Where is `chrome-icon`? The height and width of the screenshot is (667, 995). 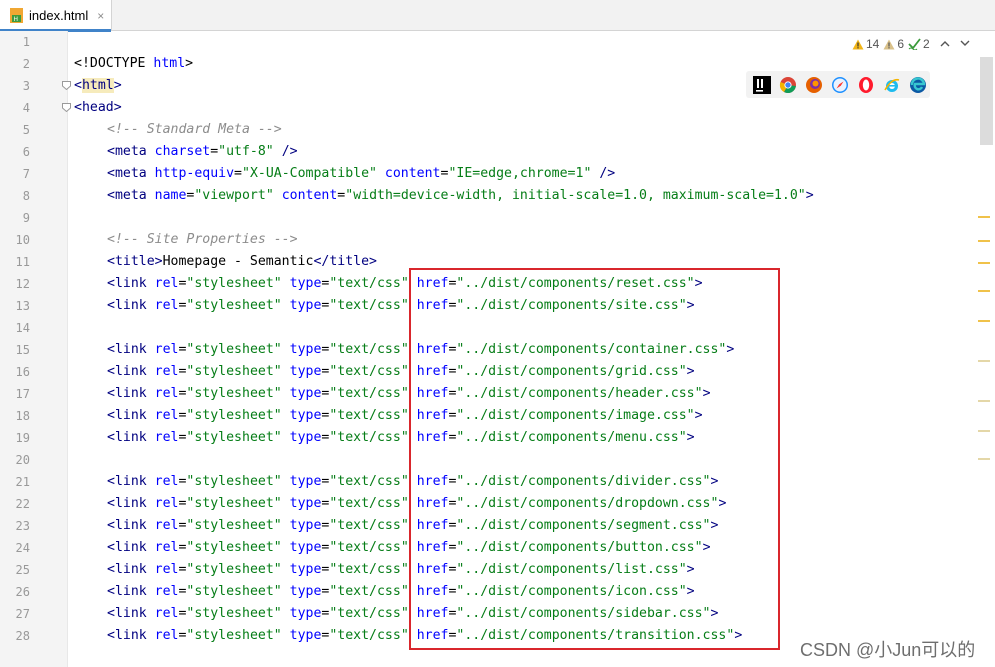 chrome-icon is located at coordinates (787, 84).